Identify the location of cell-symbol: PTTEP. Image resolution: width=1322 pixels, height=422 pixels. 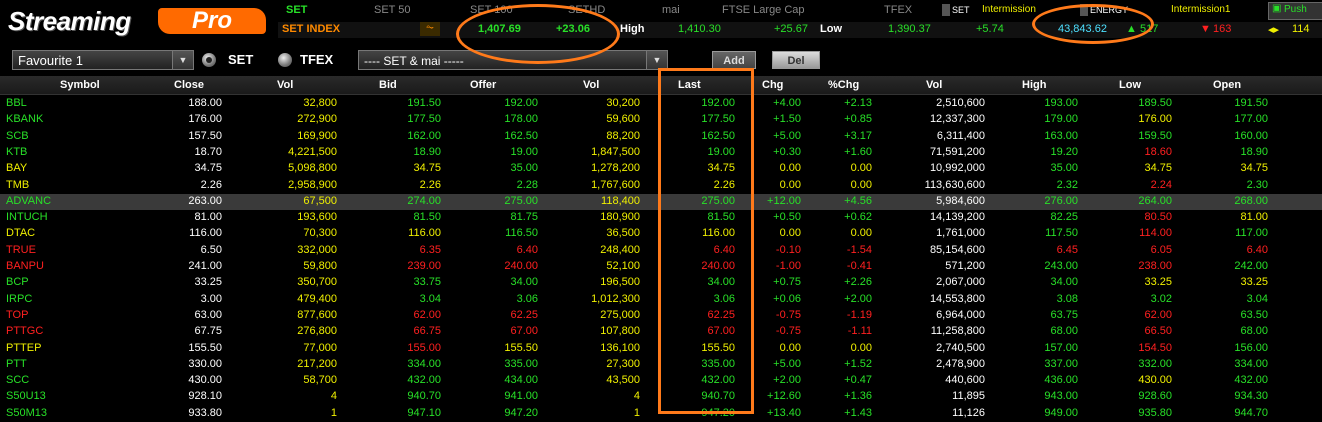
(23, 348).